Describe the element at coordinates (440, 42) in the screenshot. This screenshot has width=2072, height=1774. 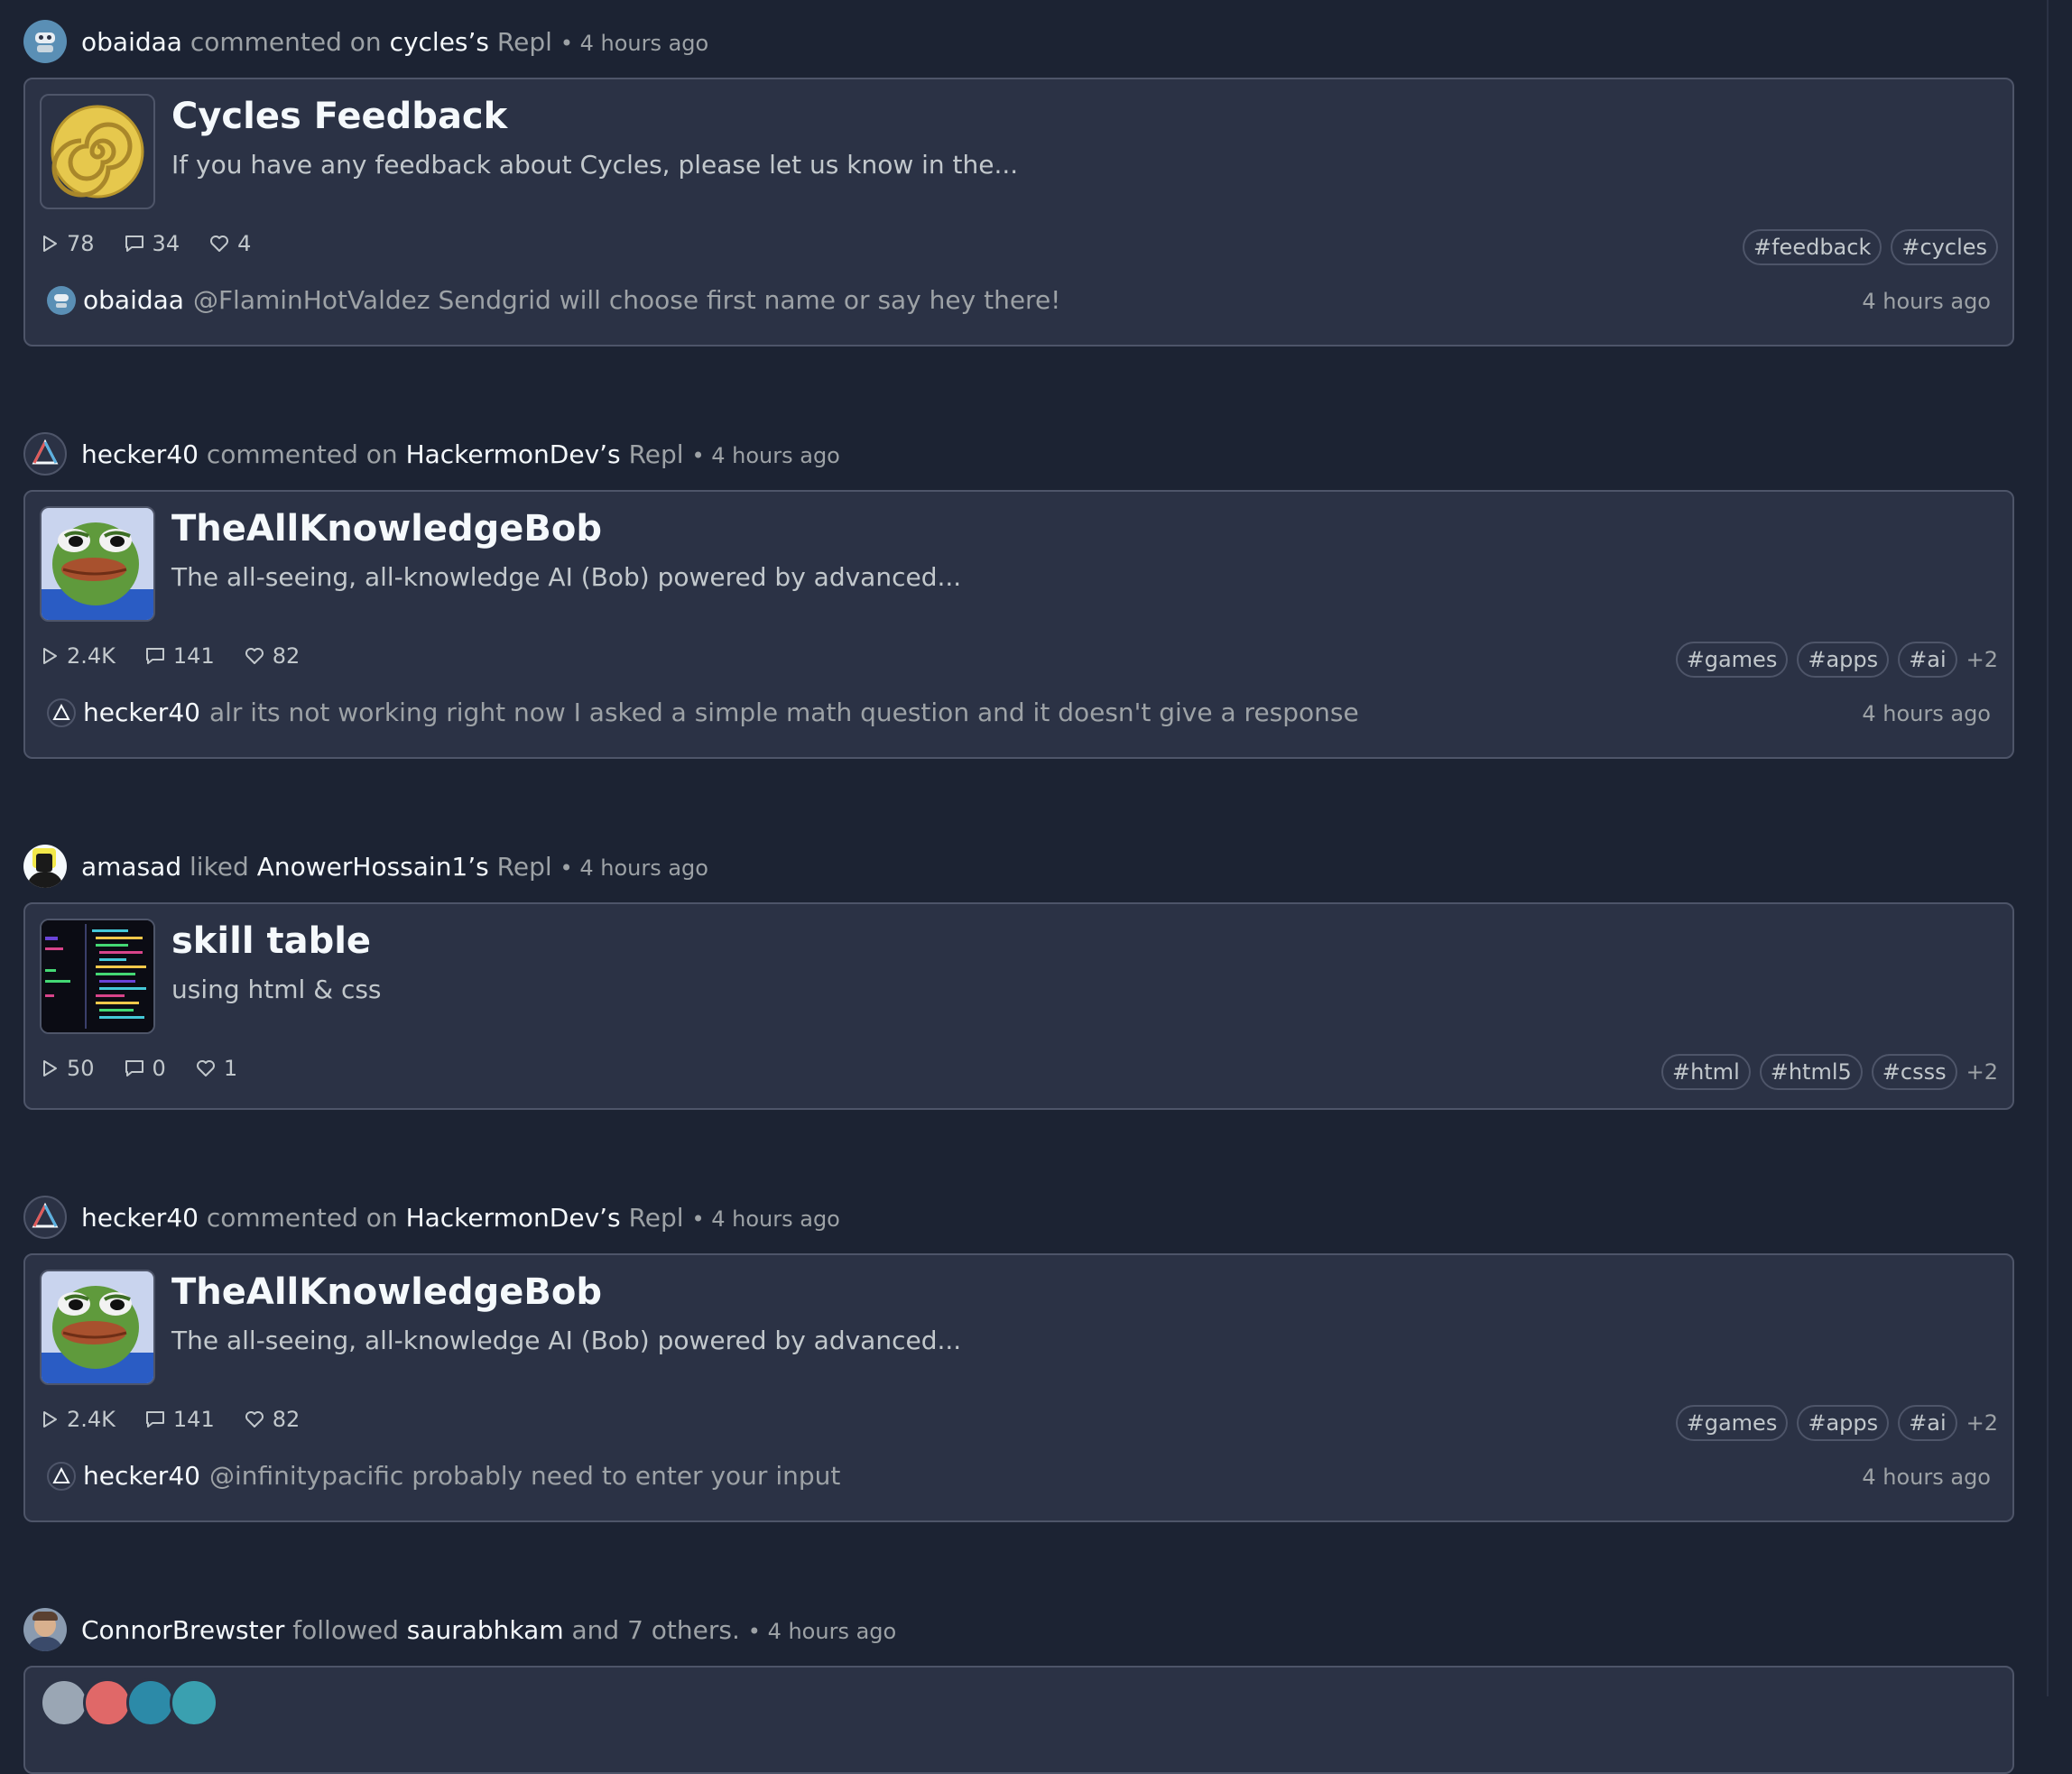
I see `target-link: cycles’s` at that location.